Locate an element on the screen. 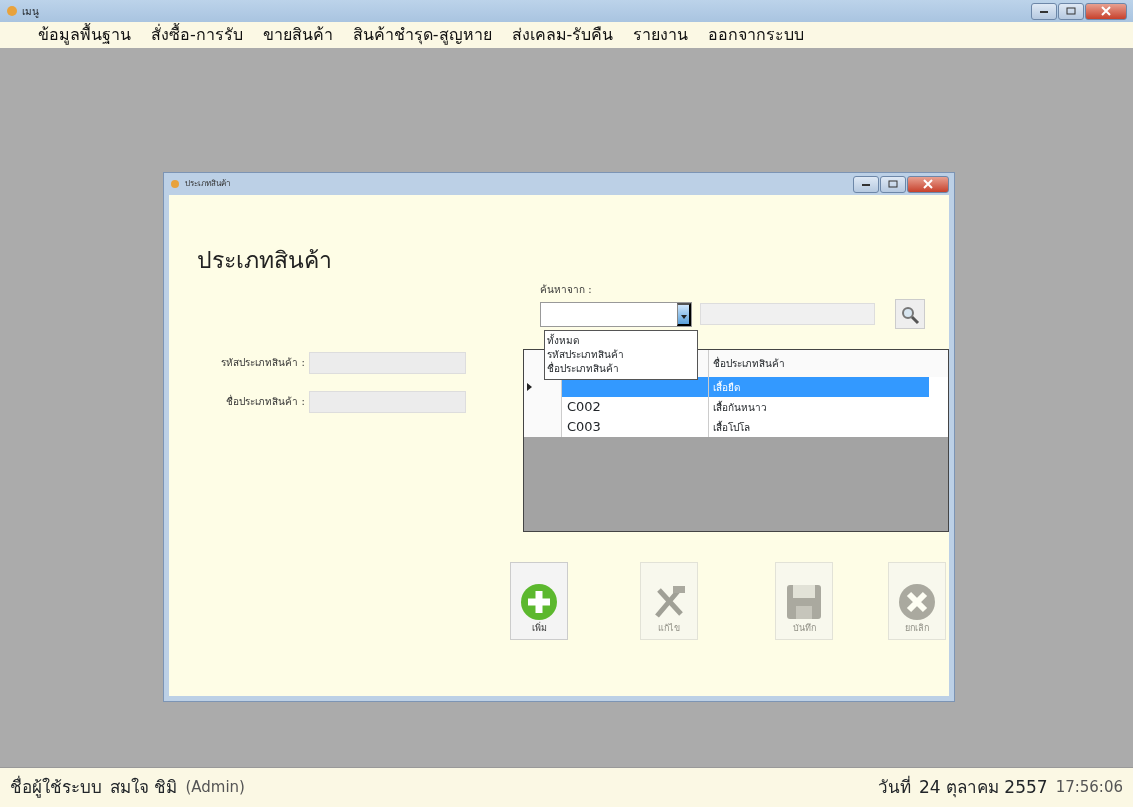  x-circle-icon is located at coordinates (917, 601).